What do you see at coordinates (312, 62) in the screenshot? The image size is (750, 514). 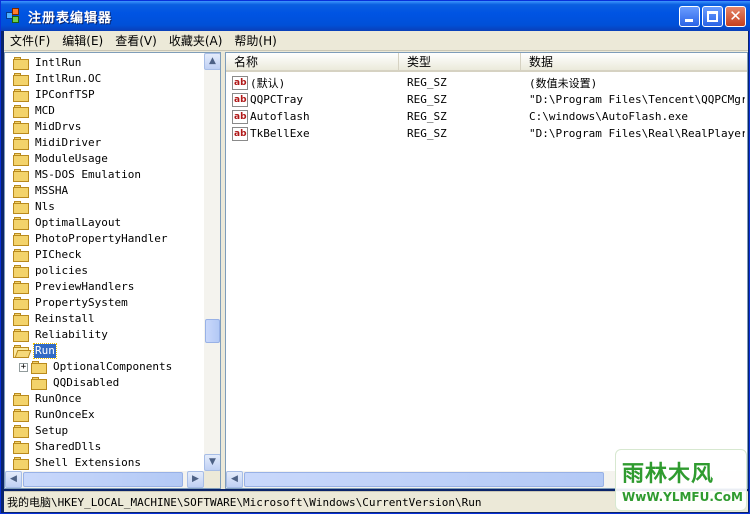 I see `column-name-header: 名称` at bounding box center [312, 62].